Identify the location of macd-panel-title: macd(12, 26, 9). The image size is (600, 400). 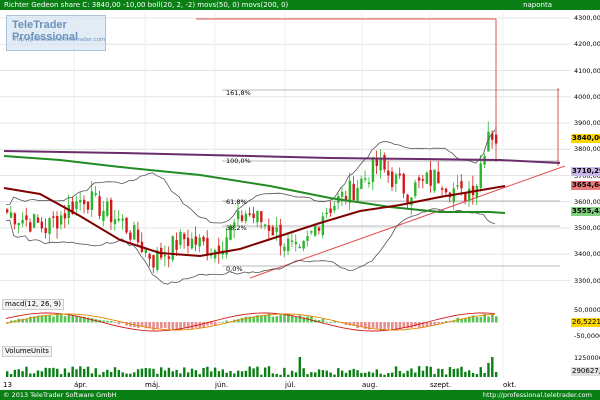
(33, 304).